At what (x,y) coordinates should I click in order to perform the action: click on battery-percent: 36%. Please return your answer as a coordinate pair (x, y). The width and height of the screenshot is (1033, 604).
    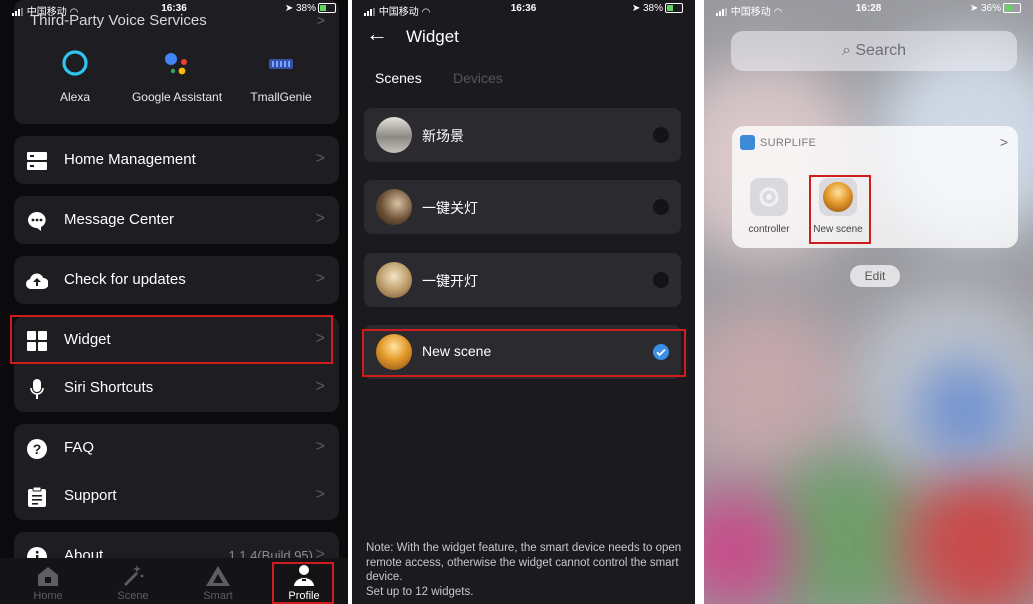
    Looking at the image, I should click on (990, 8).